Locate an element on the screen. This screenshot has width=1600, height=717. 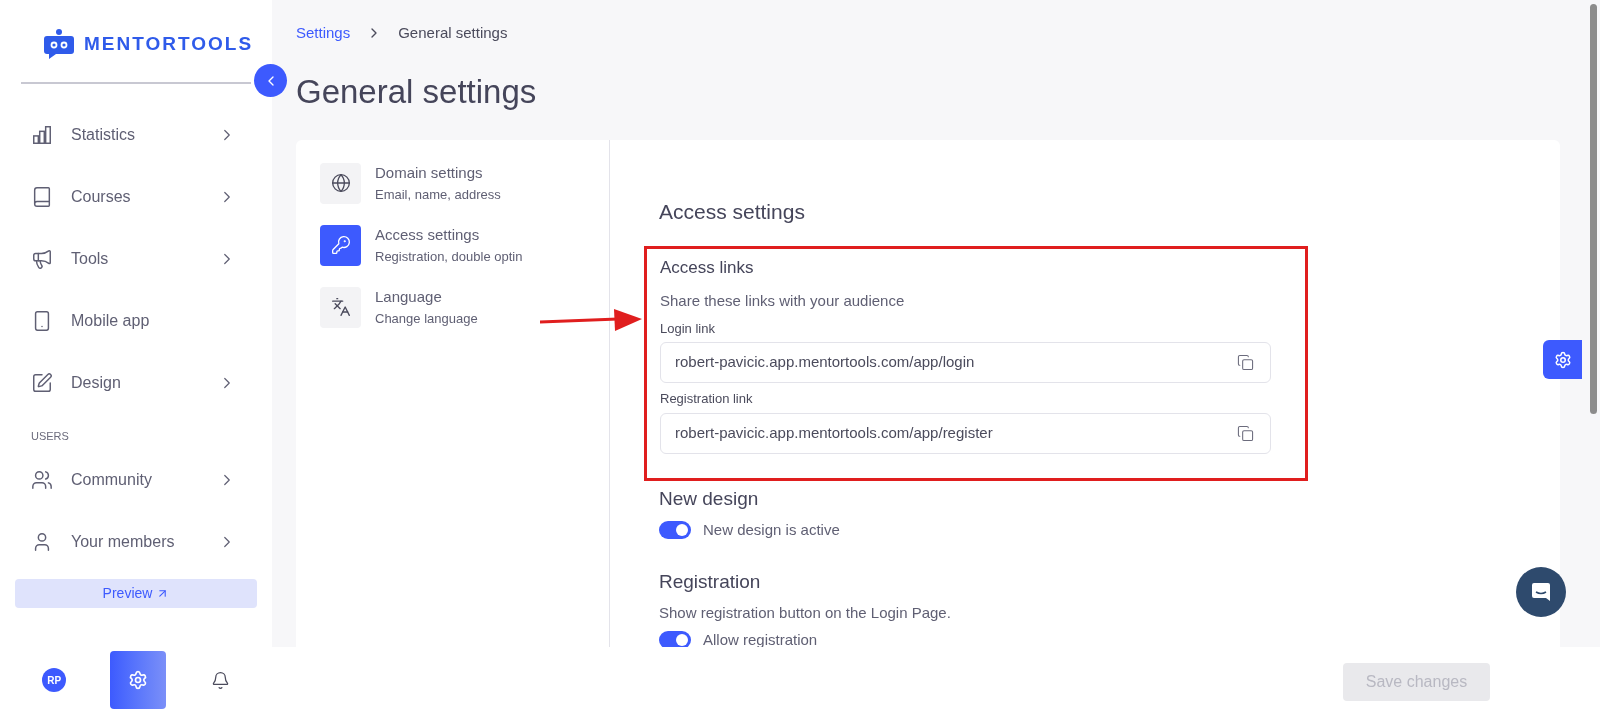
nav-item: Mobile app is located at coordinates (136, 321).